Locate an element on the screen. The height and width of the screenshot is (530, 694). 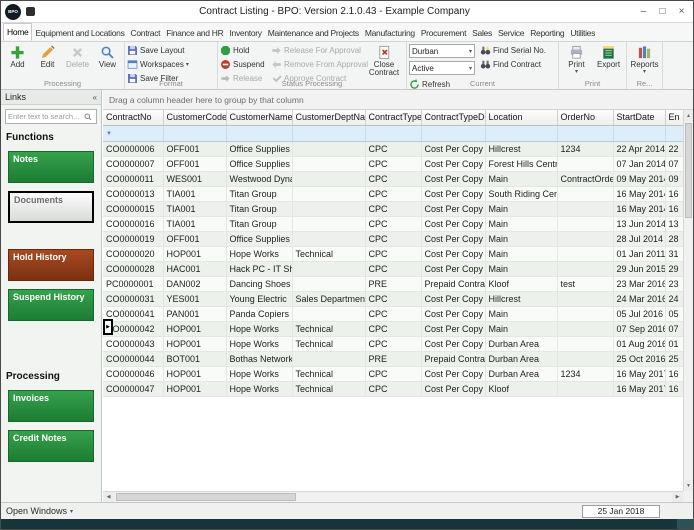
table-cell: OFF001 is located at coordinates (195, 239).